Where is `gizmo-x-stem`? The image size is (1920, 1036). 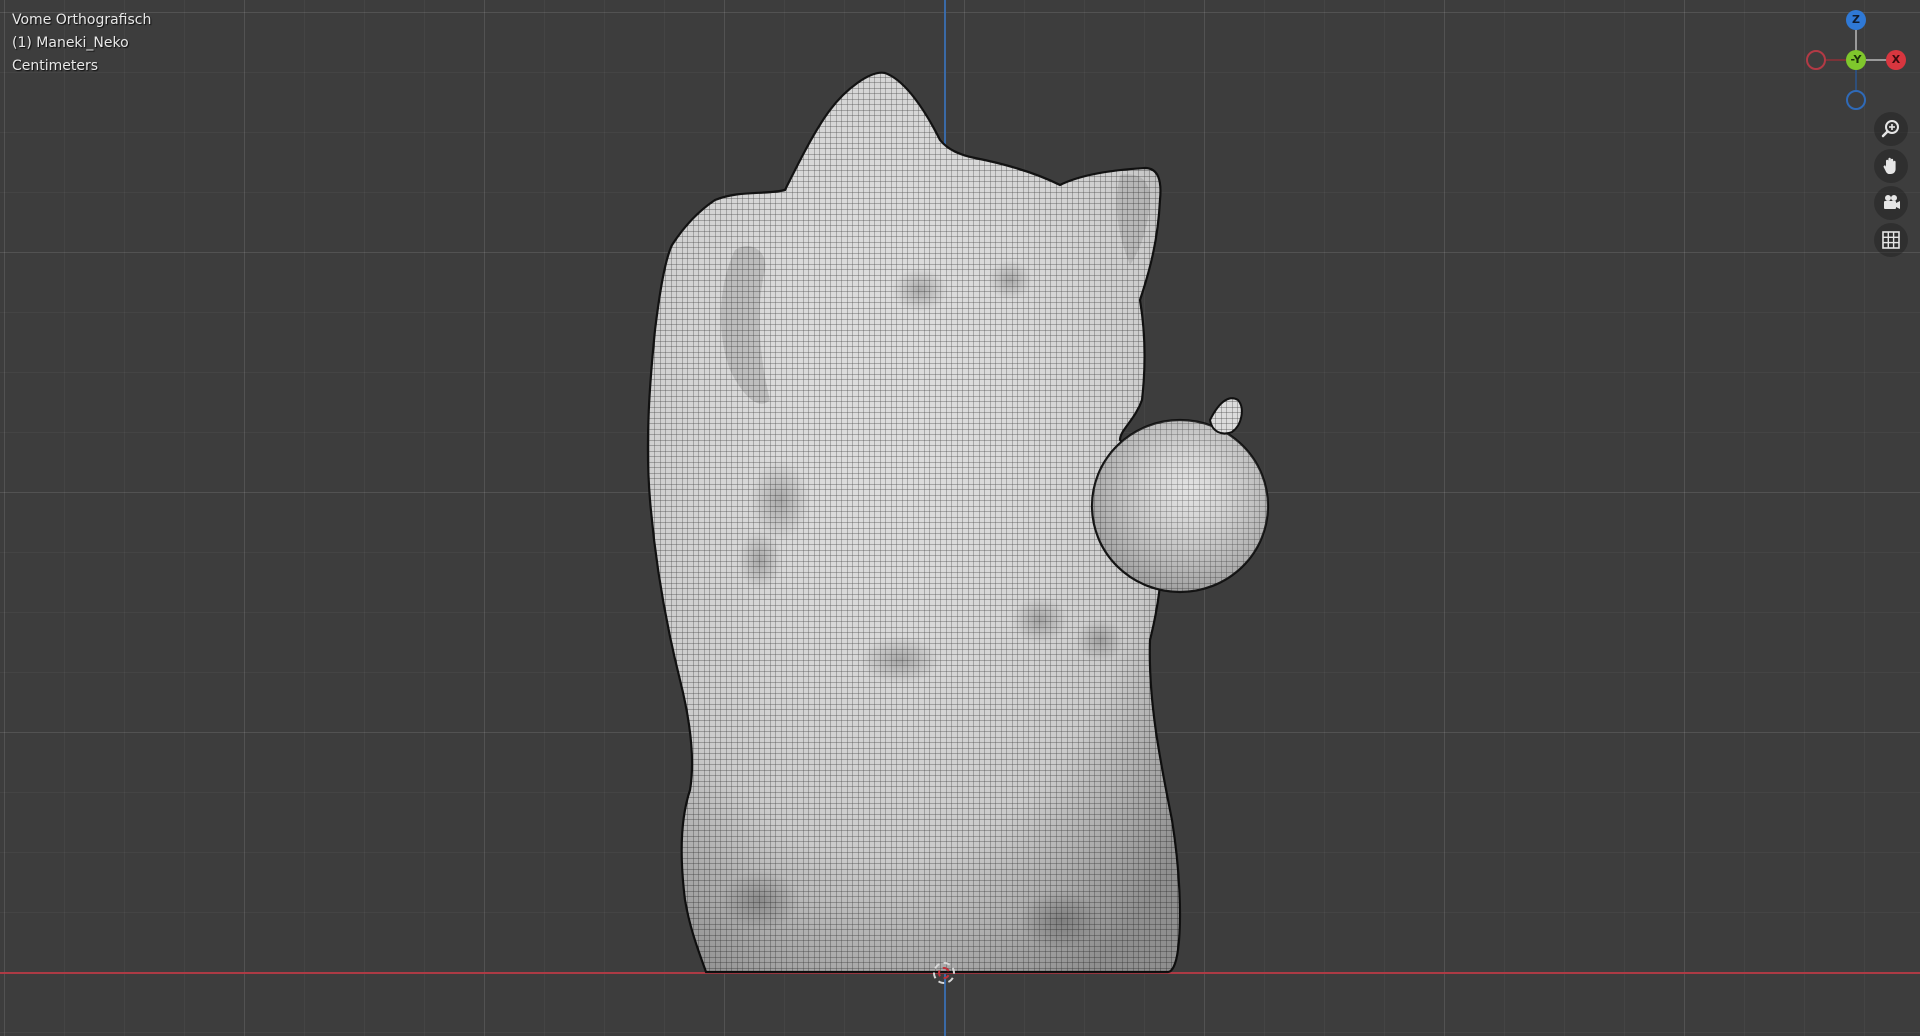
gizmo-x-stem is located at coordinates (1877, 60).